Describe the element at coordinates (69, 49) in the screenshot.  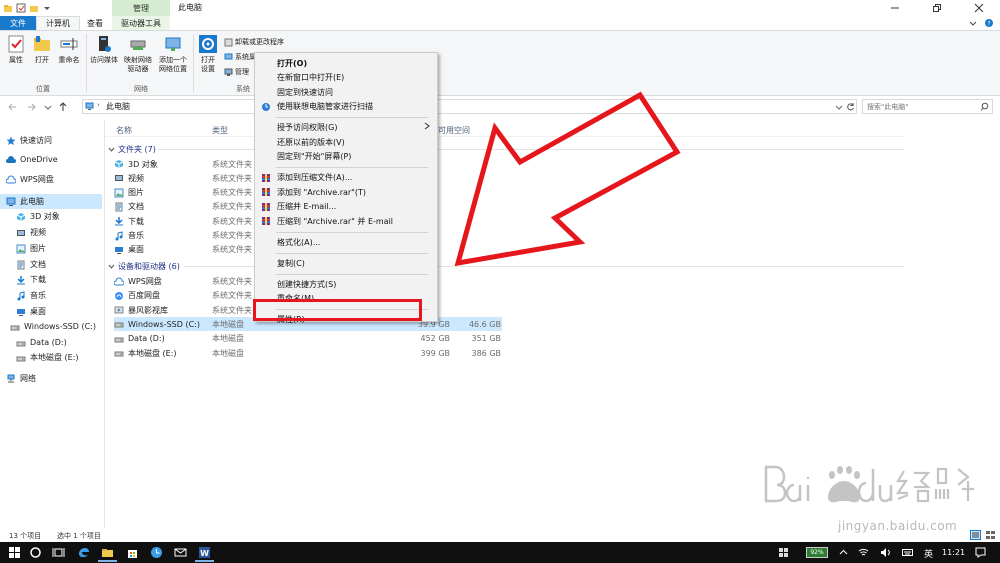
I see `rename-button: 重命名` at that location.